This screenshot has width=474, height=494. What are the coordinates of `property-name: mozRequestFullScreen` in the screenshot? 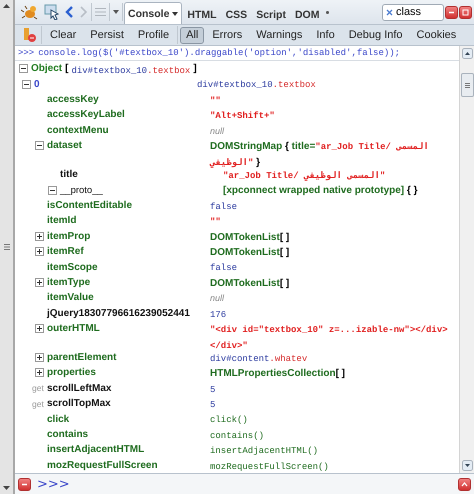 It's located at (102, 465).